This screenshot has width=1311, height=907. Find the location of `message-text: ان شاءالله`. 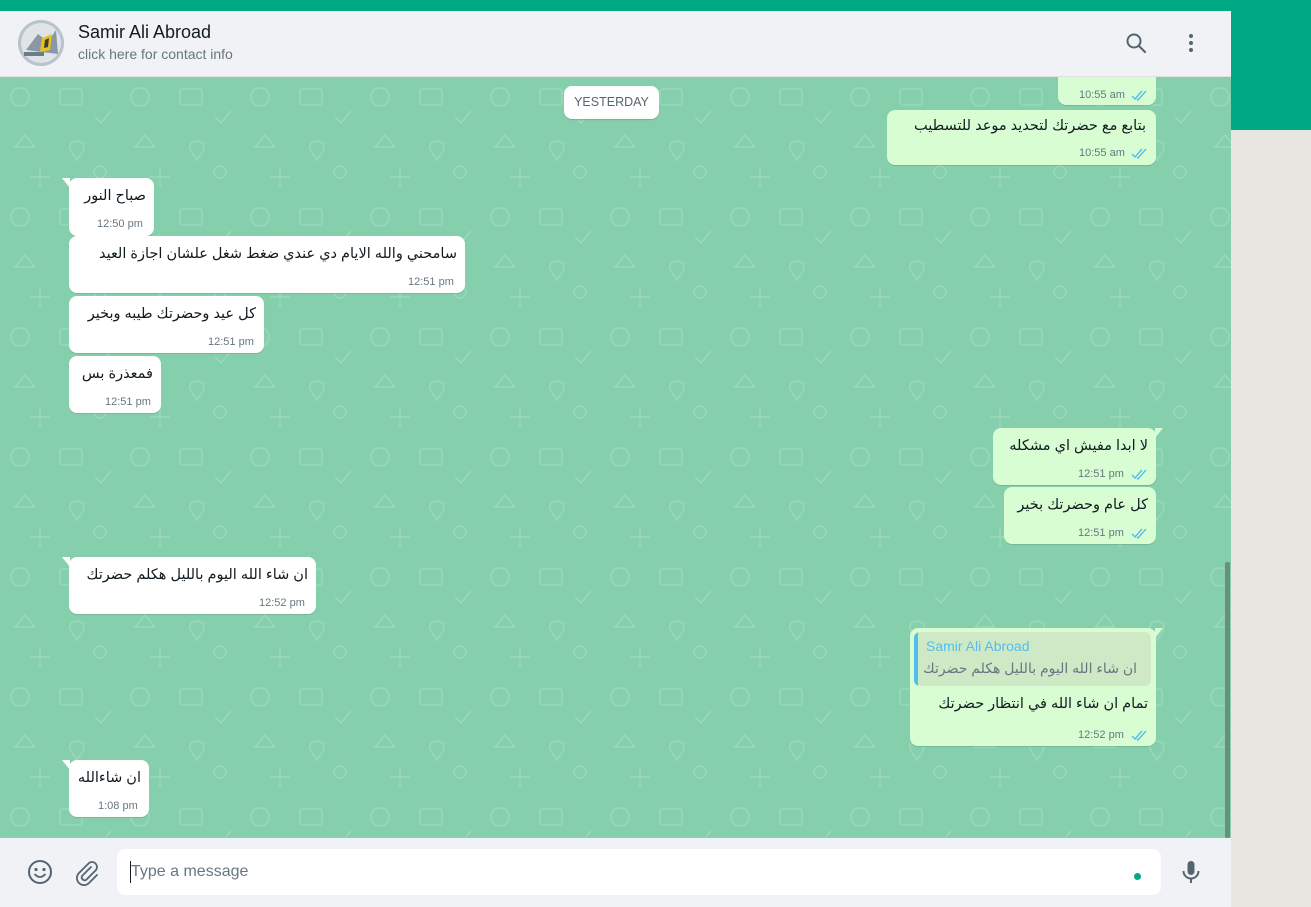

message-text: ان شاءالله is located at coordinates (109, 778).